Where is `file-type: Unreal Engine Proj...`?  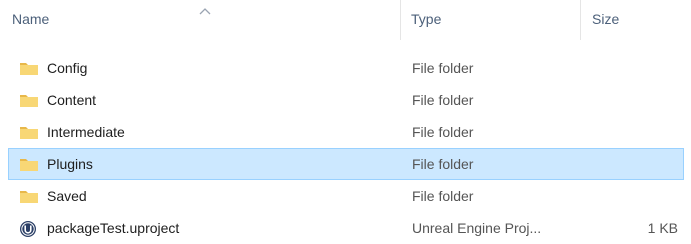 file-type: Unreal Engine Proj... is located at coordinates (477, 228).